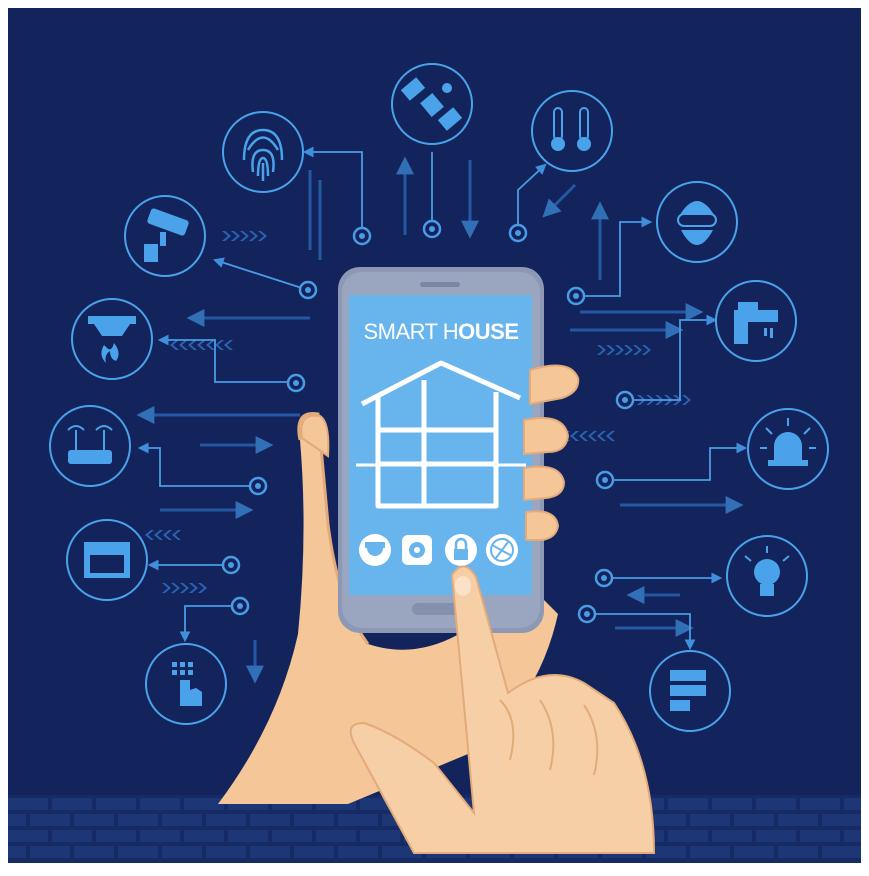  I want to click on settings-app-icon, so click(417, 550).